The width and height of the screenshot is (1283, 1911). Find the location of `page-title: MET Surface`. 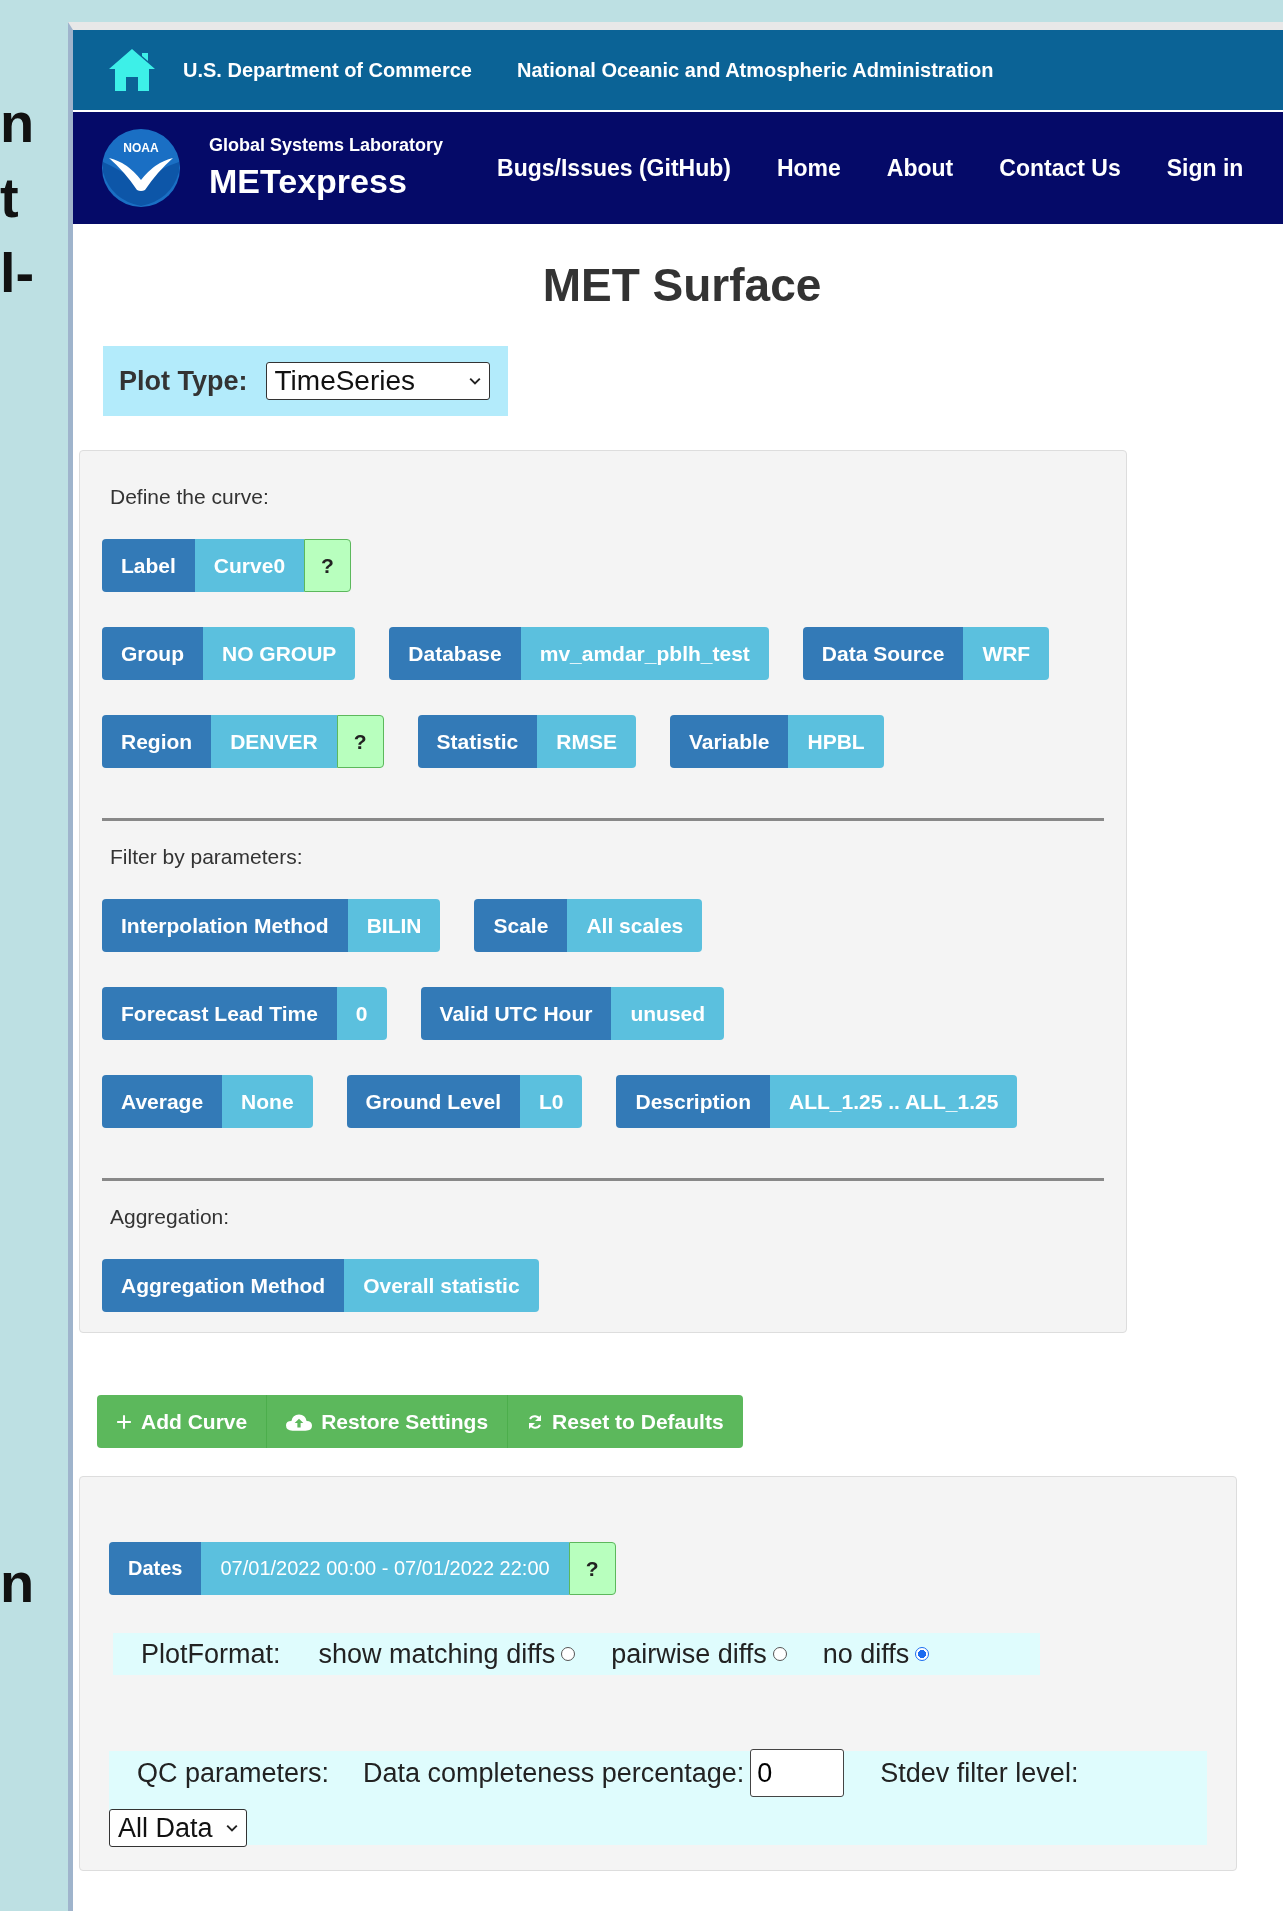

page-title: MET Surface is located at coordinates (682, 285).